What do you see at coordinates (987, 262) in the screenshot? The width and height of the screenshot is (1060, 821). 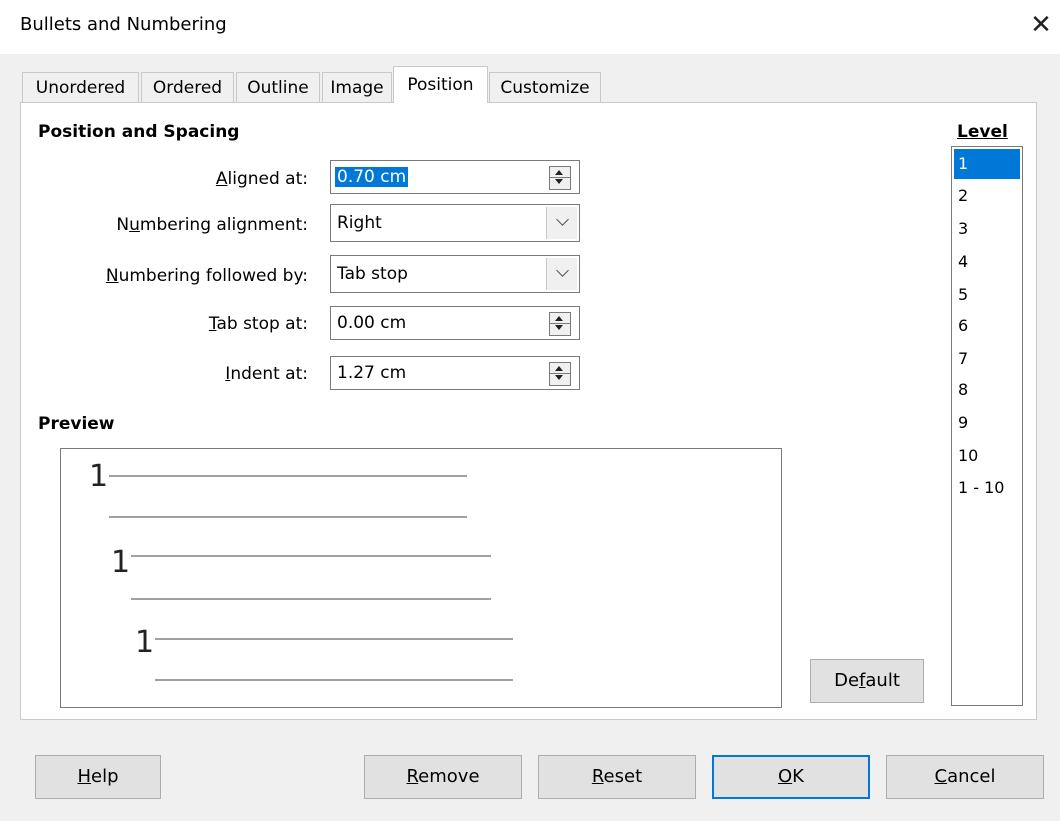 I see `level-item-4: 4` at bounding box center [987, 262].